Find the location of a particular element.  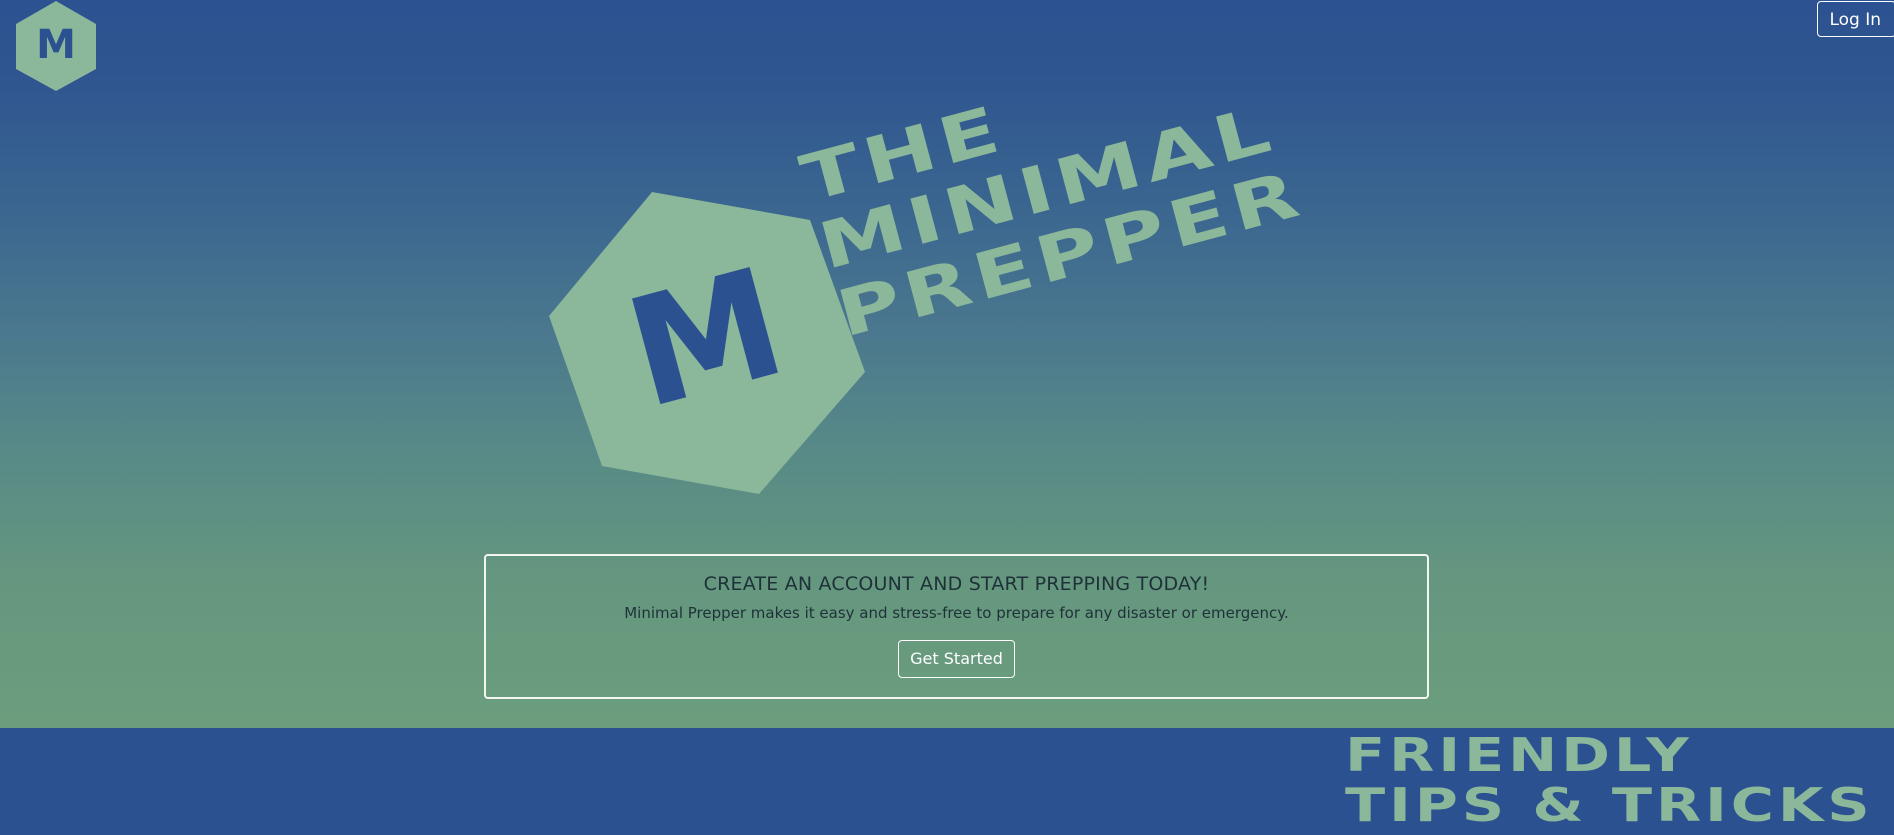

corner-logo-letter: M is located at coordinates (56, 45).